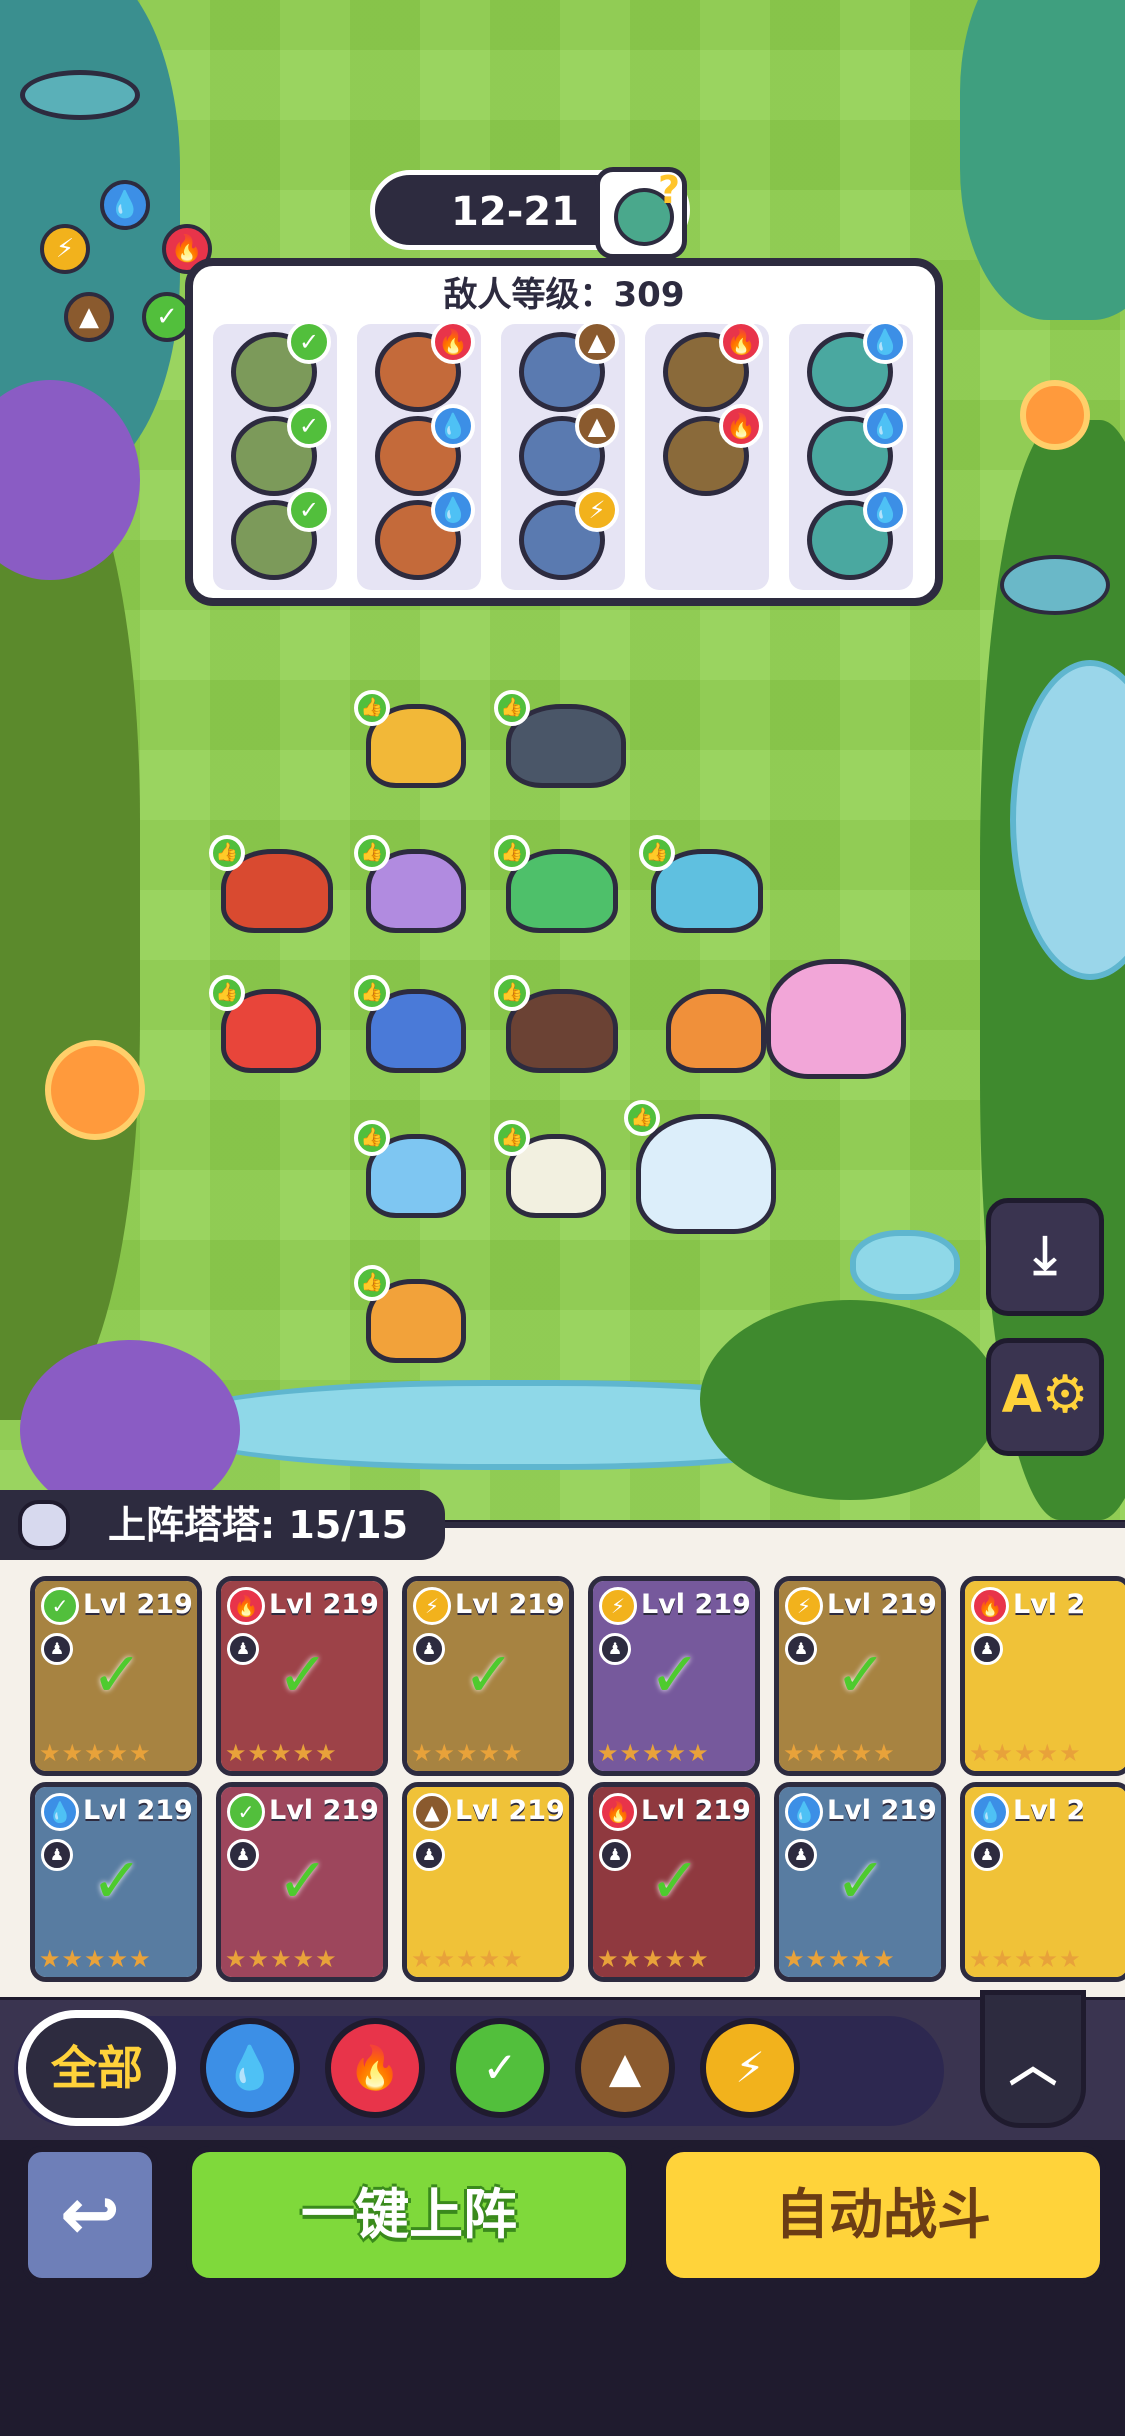  Describe the element at coordinates (258, 1525) in the screenshot. I see `roster-count-label: 上阵塔塔: 15/15` at that location.